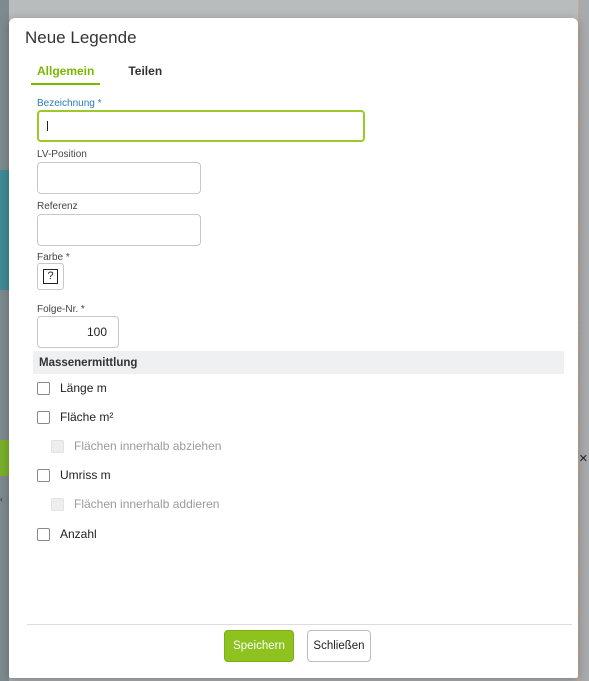  What do you see at coordinates (57, 446) in the screenshot?
I see `flaechen-abziehen-checkbox` at bounding box center [57, 446].